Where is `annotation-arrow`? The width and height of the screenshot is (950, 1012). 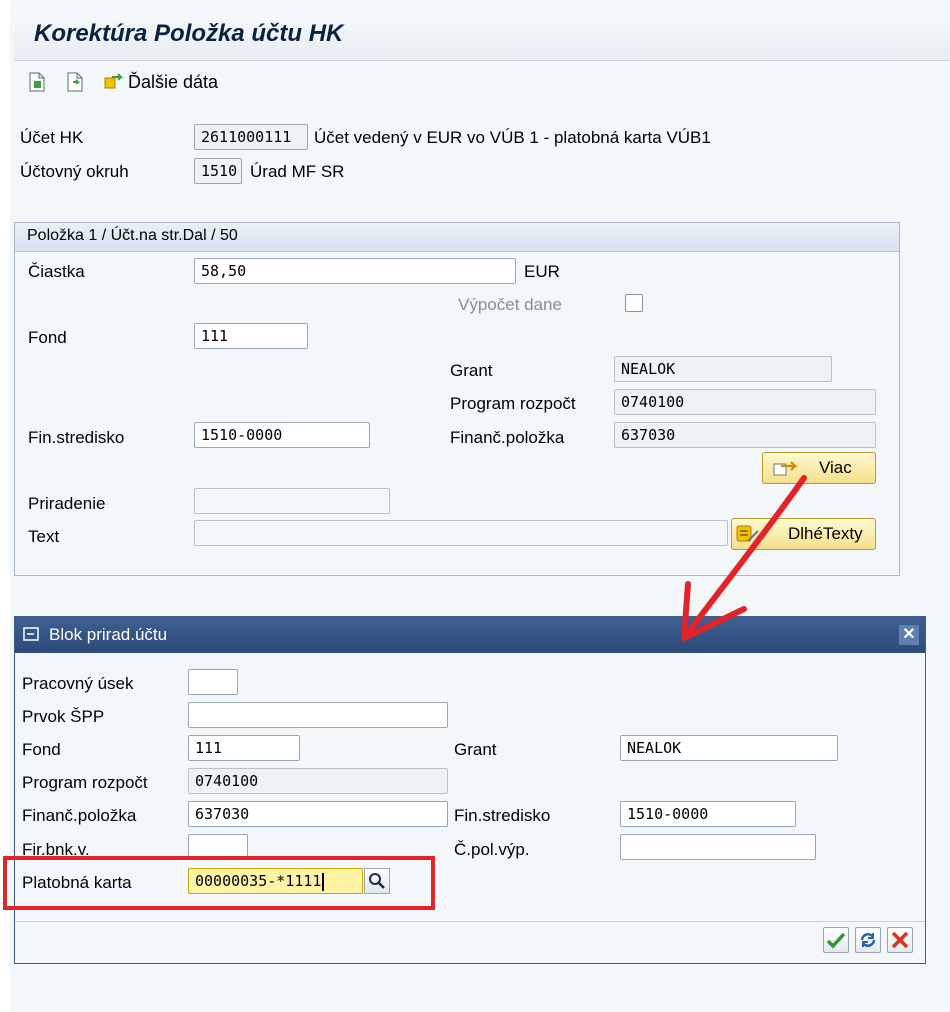
annotation-arrow is located at coordinates (744, 558).